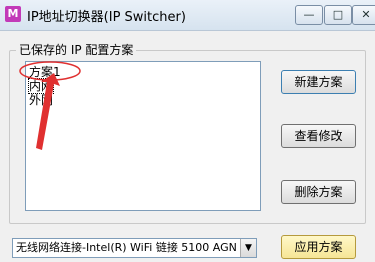 This screenshot has width=375, height=262. What do you see at coordinates (106, 17) in the screenshot?
I see `window-title: IP地址切换器(IP Switcher)` at bounding box center [106, 17].